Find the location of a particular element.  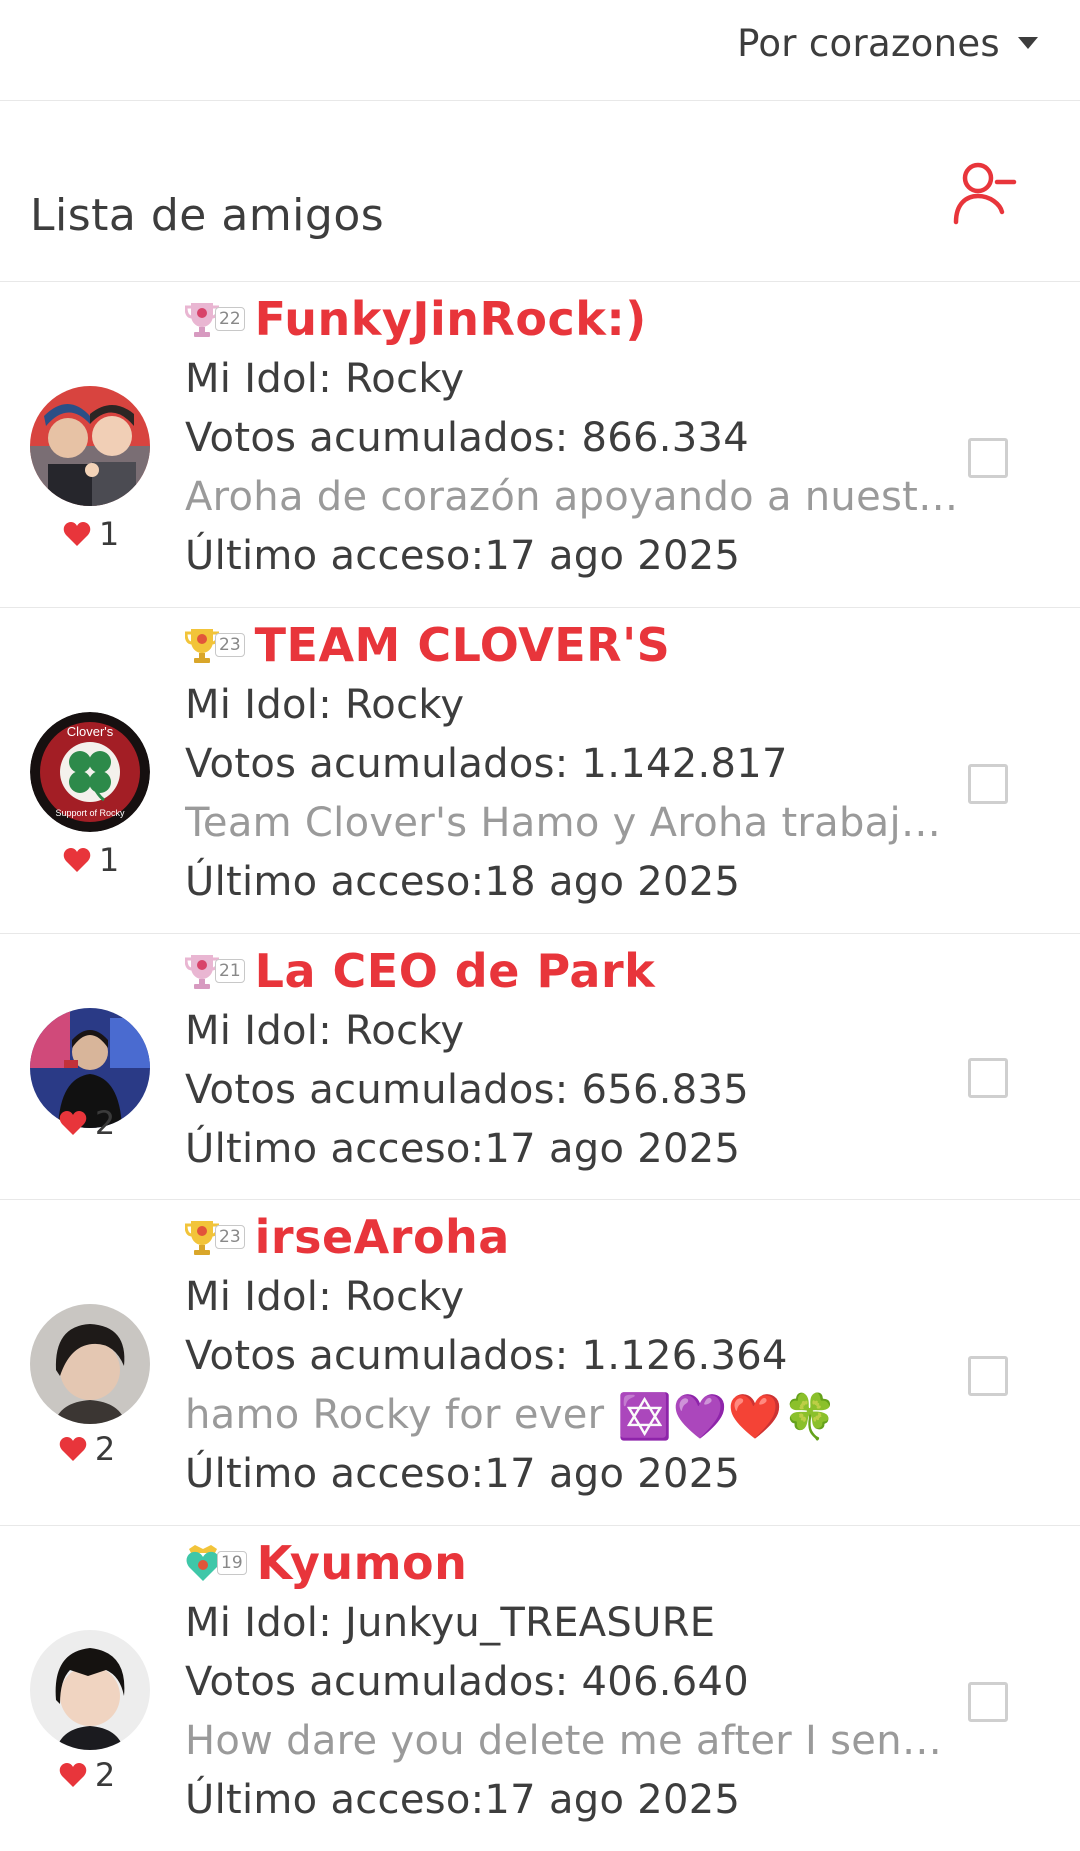

sort-label: Por corazones is located at coordinates (868, 43).